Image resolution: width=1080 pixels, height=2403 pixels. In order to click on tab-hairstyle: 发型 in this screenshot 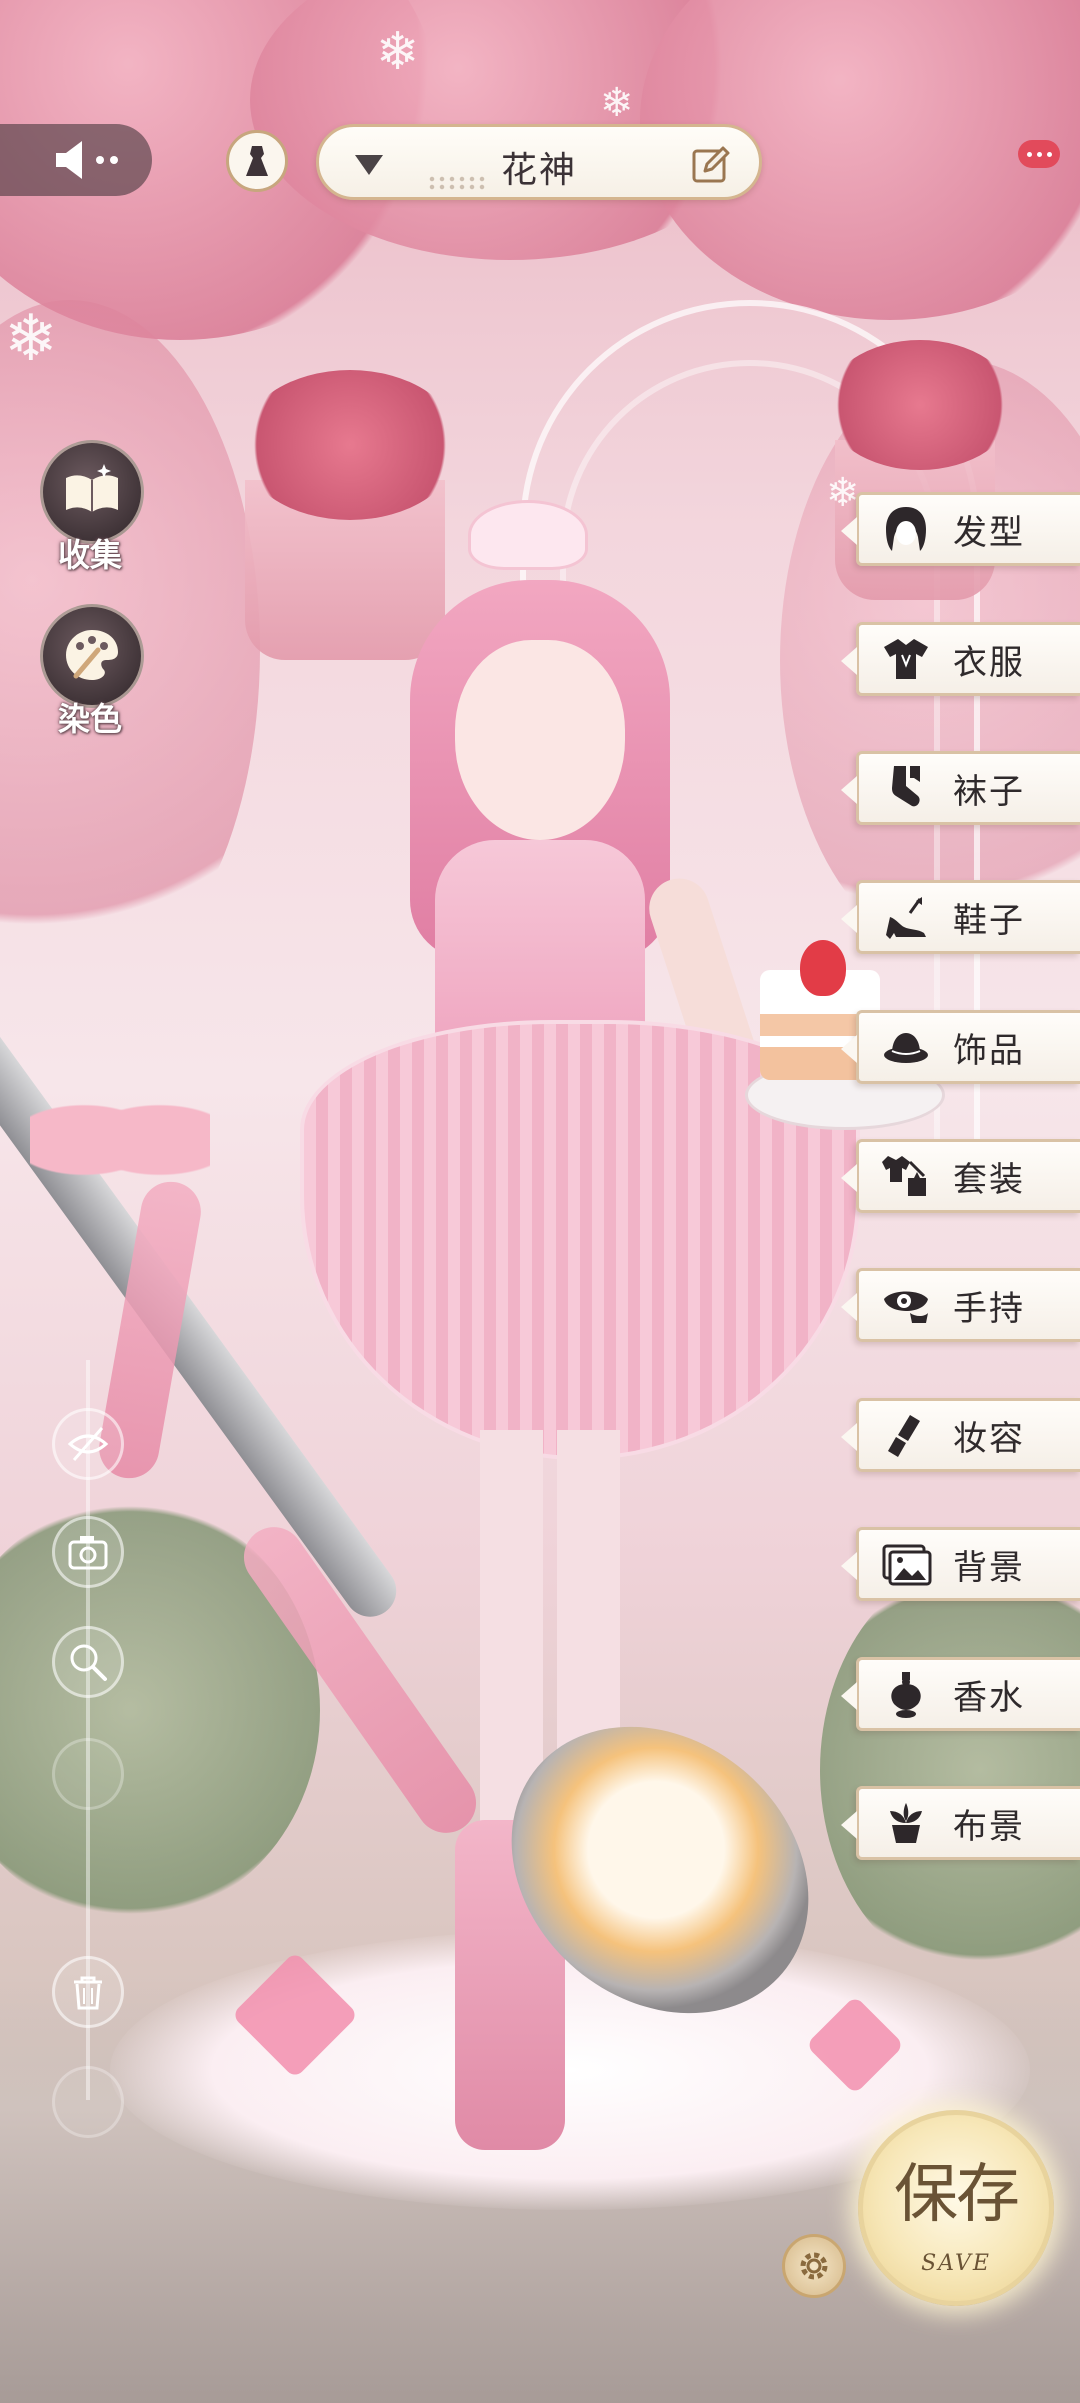, I will do `click(960, 529)`.